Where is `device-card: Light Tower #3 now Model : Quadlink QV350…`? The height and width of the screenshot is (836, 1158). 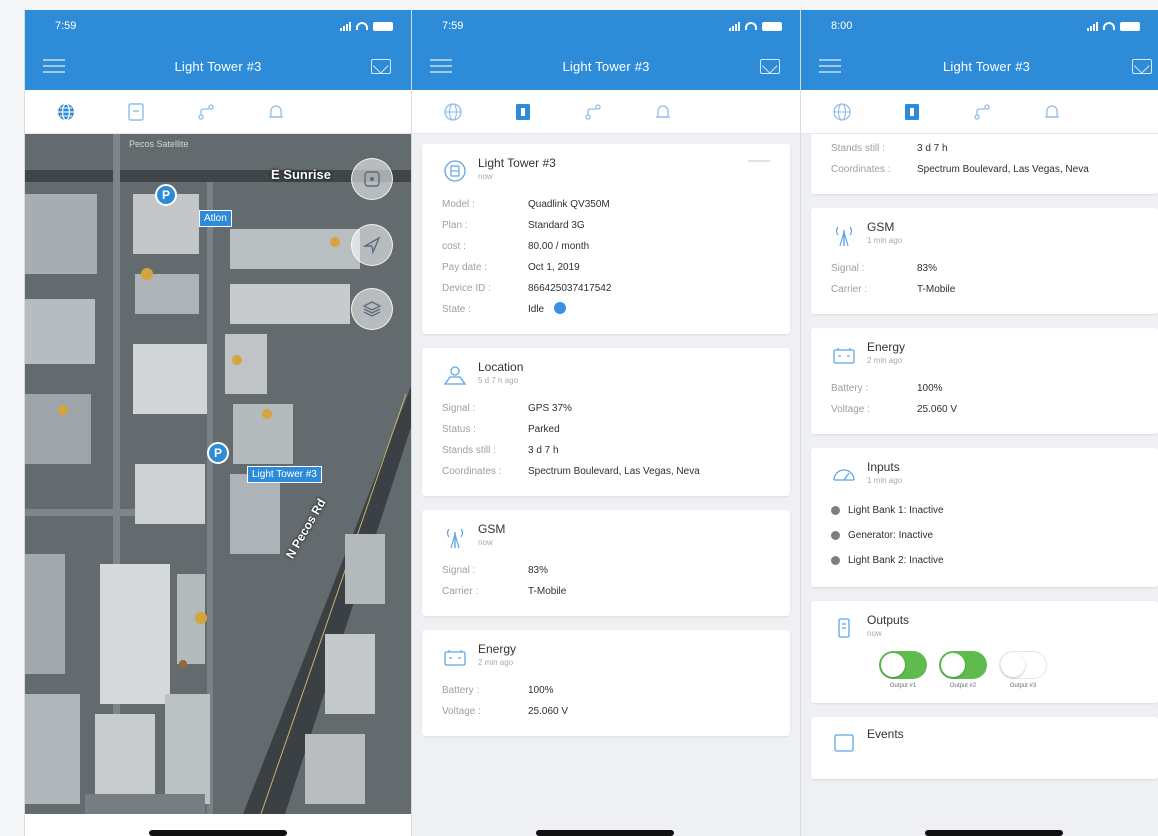
device-card: Light Tower #3 now Model : Quadlink QV350… is located at coordinates (606, 239).